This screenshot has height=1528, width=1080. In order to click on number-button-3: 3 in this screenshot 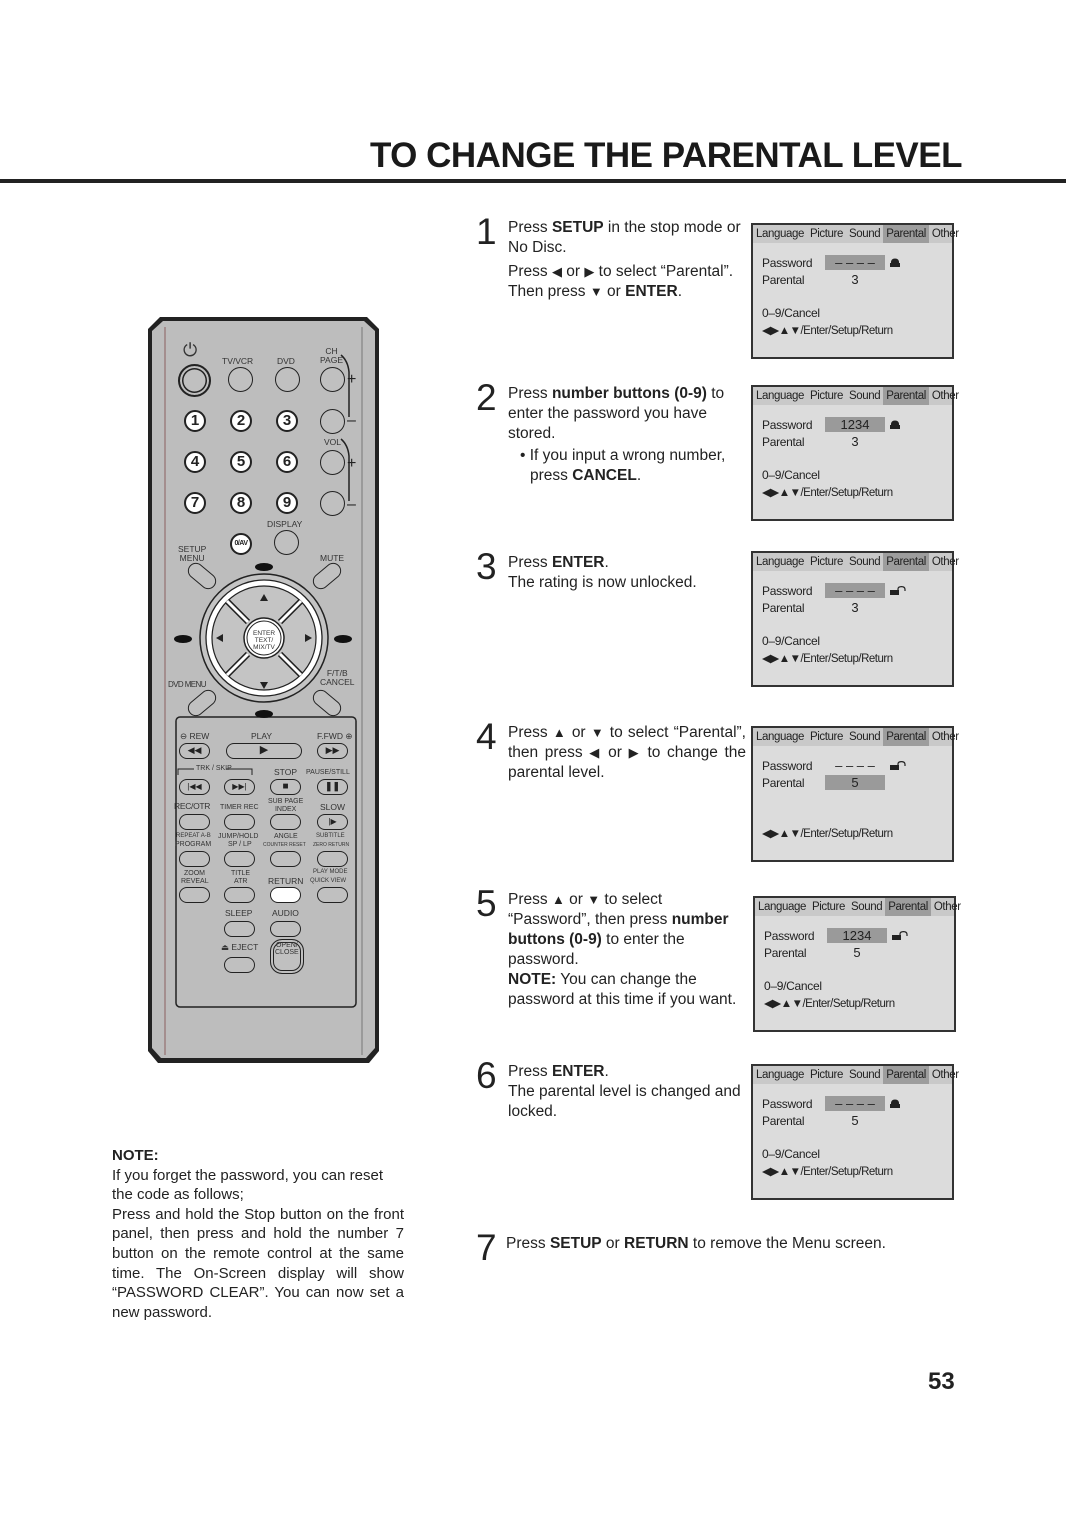, I will do `click(287, 421)`.